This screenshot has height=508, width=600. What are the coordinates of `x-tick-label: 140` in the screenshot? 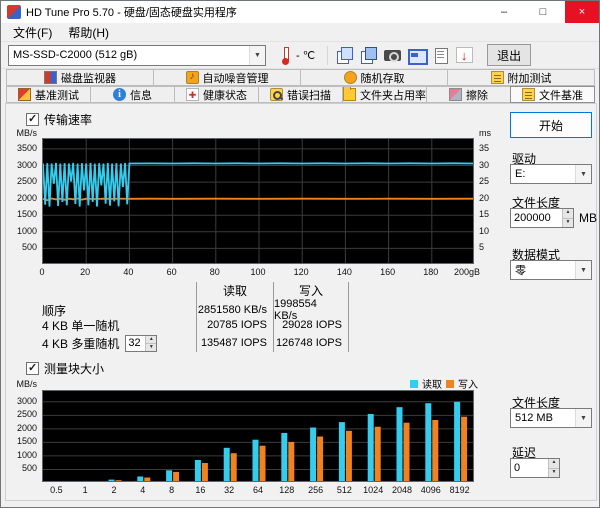 It's located at (344, 272).